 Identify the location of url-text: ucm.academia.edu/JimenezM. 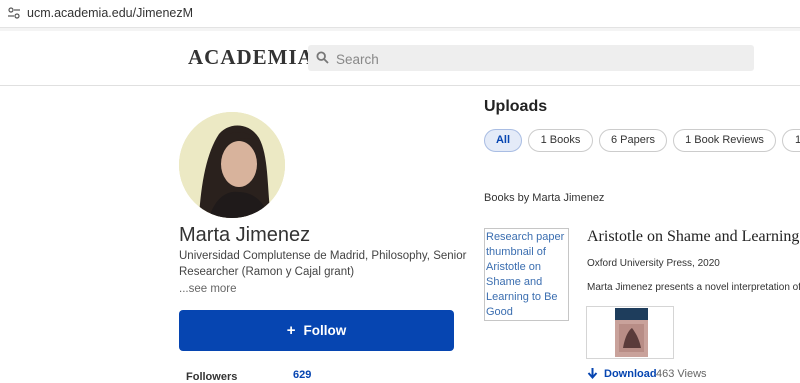
(110, 13).